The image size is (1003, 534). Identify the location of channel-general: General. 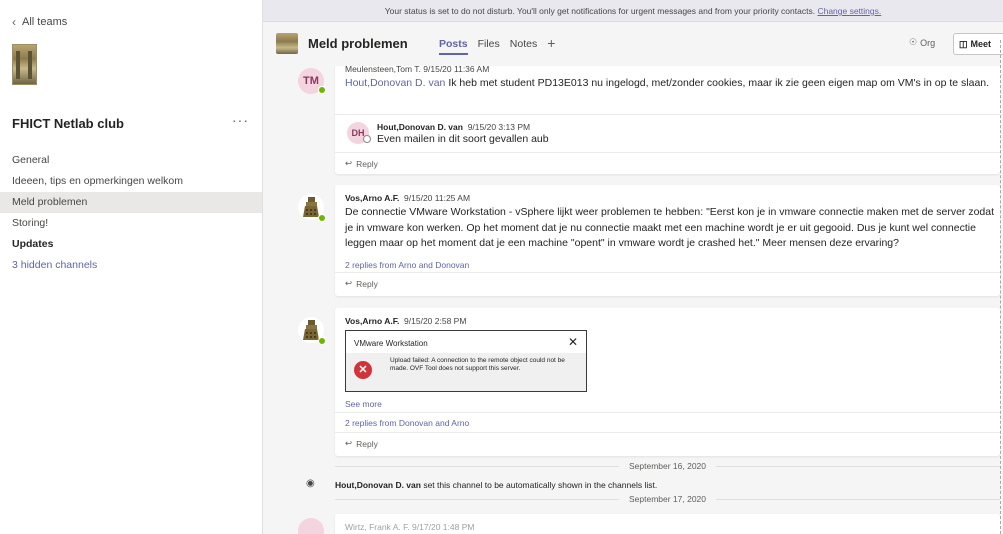
(131, 160).